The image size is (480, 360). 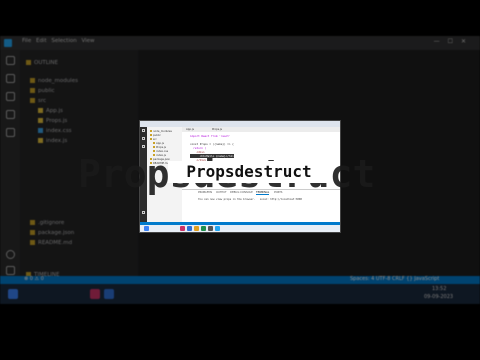 I want to click on menu-bar: File Edit Selection View, so click(x=58, y=41).